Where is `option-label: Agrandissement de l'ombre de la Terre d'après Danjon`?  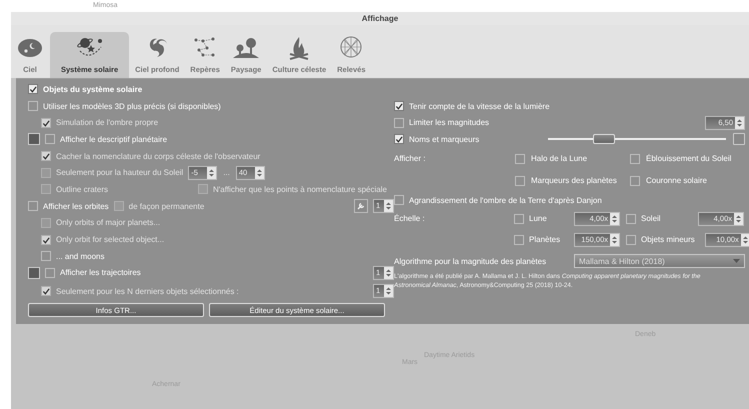
option-label: Agrandissement de l'ombre de la Terre d'après Danjon is located at coordinates (505, 200).